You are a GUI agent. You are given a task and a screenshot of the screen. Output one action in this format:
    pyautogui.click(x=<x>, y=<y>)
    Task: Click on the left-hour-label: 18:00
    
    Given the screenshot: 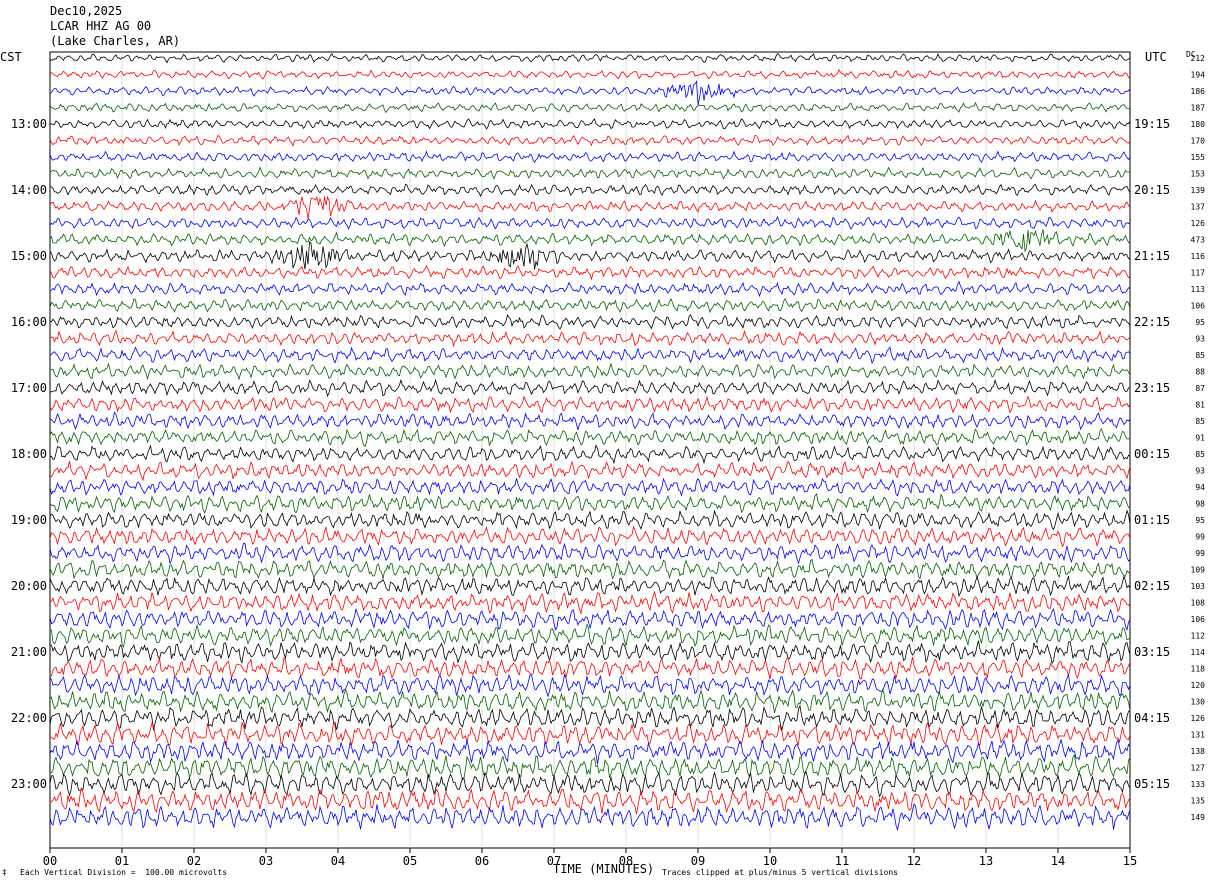 What is the action you would take?
    pyautogui.click(x=29, y=454)
    